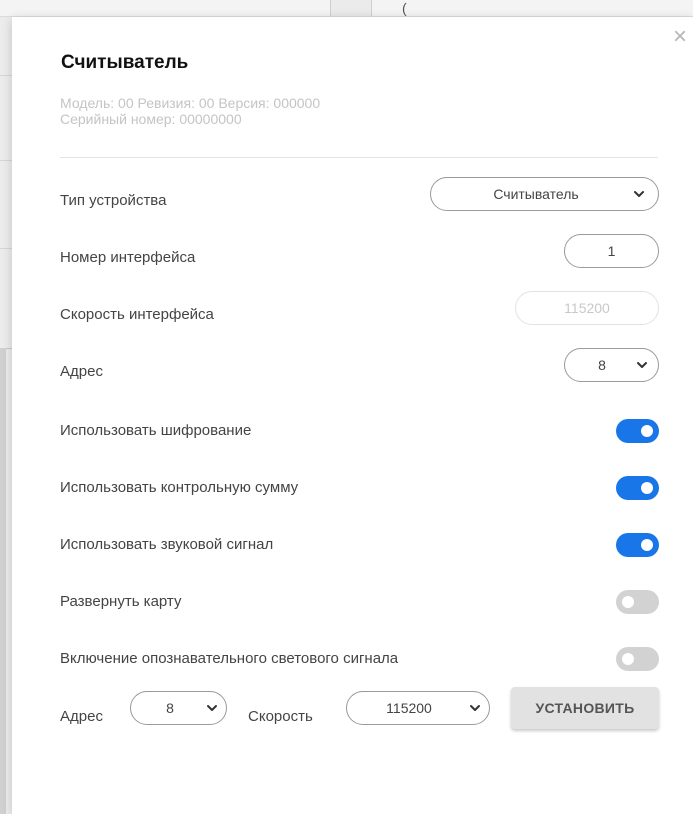 The width and height of the screenshot is (693, 814). I want to click on footer-address-value: 8, so click(170, 708).